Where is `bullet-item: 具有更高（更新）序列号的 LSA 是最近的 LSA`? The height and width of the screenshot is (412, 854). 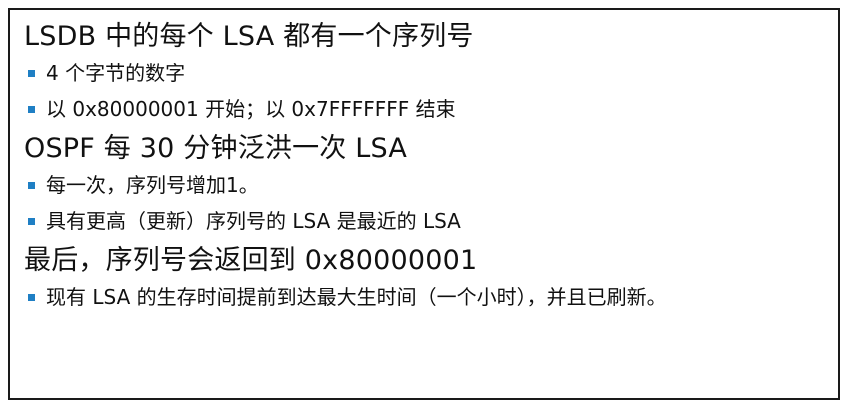
bullet-item: 具有更高（更新）序列号的 LSA 是最近的 LSA is located at coordinates (424, 221).